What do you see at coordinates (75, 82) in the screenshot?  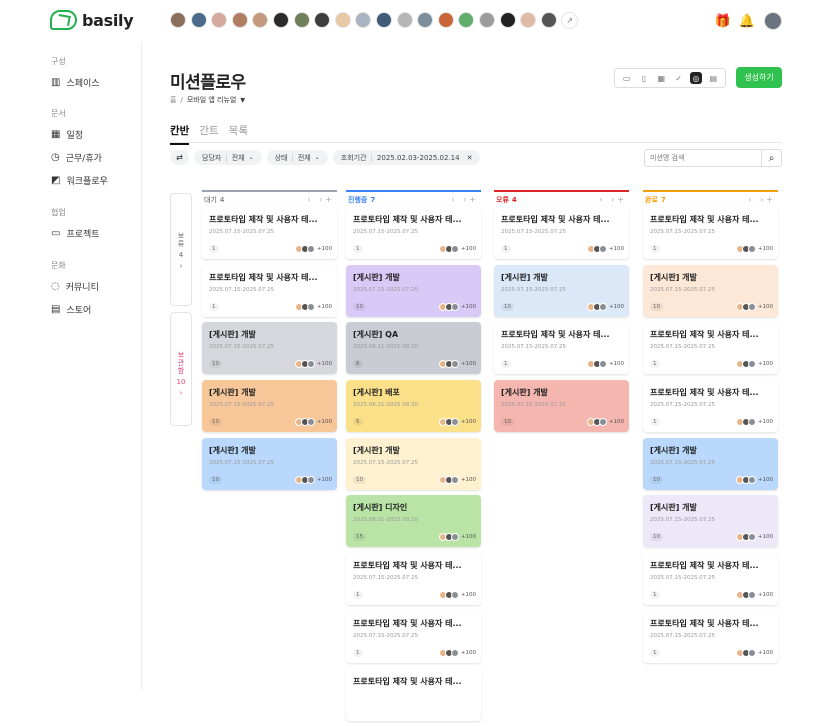 I see `sidebar-item: ▥ 스페이스` at bounding box center [75, 82].